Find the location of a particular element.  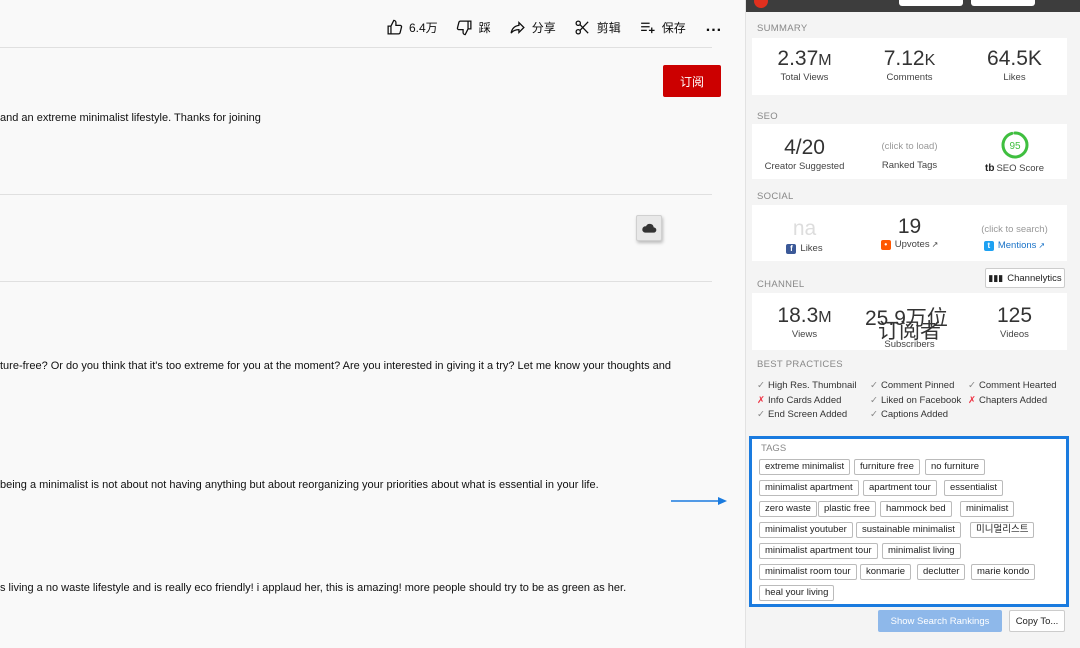

social-label: SOCIAL is located at coordinates (775, 196).